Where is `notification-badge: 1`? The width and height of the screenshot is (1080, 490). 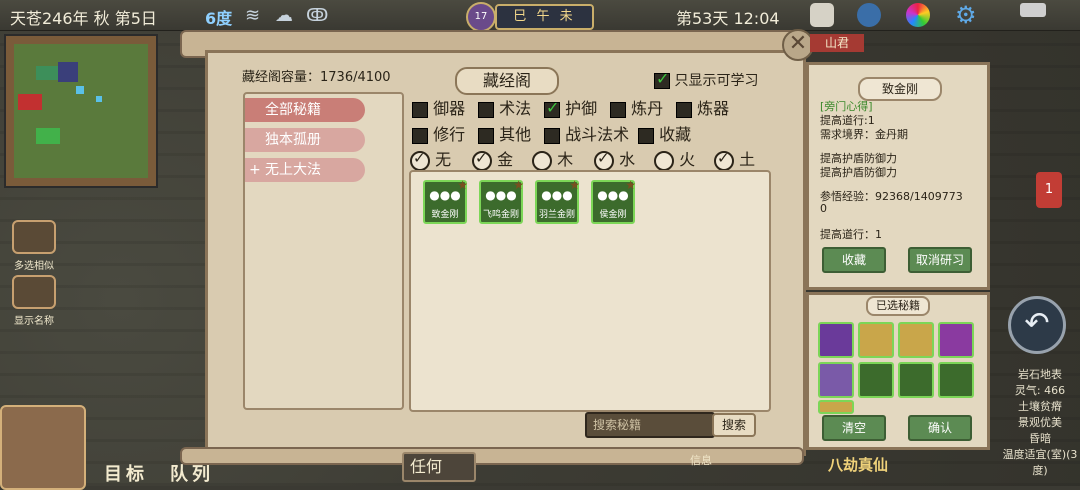 notification-badge: 1 is located at coordinates (1049, 190).